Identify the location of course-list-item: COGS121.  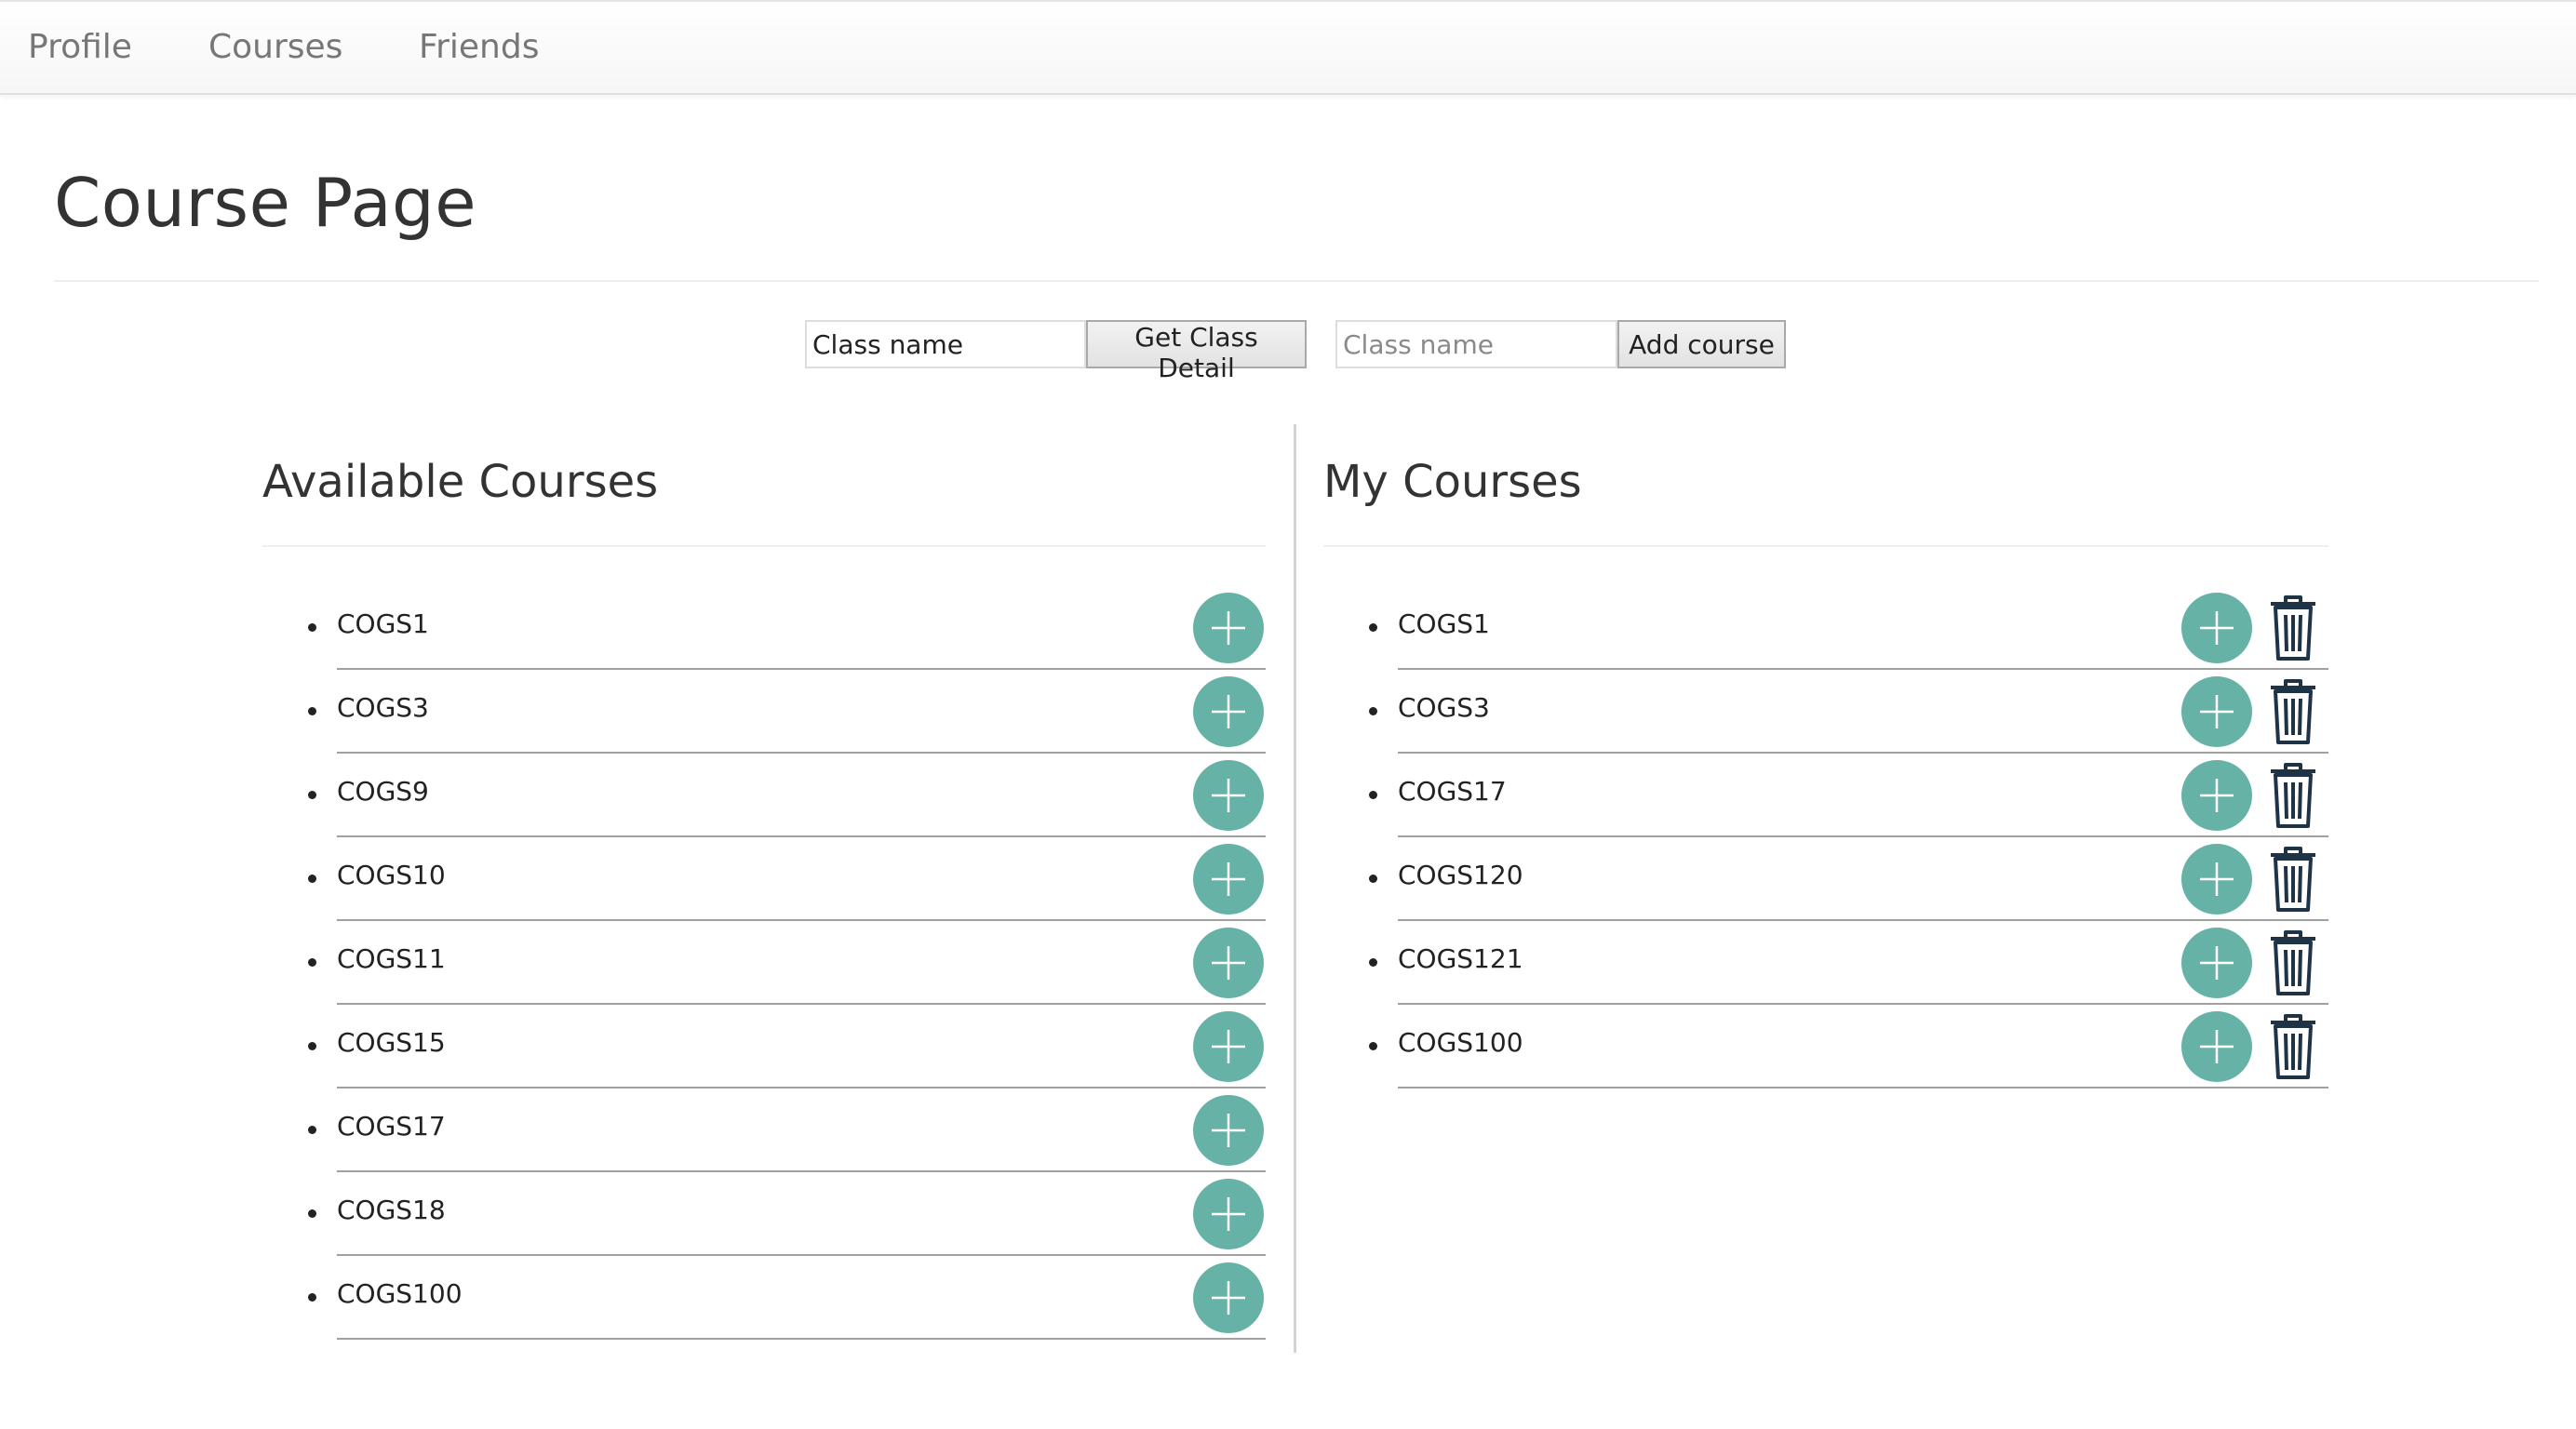
(1848, 963).